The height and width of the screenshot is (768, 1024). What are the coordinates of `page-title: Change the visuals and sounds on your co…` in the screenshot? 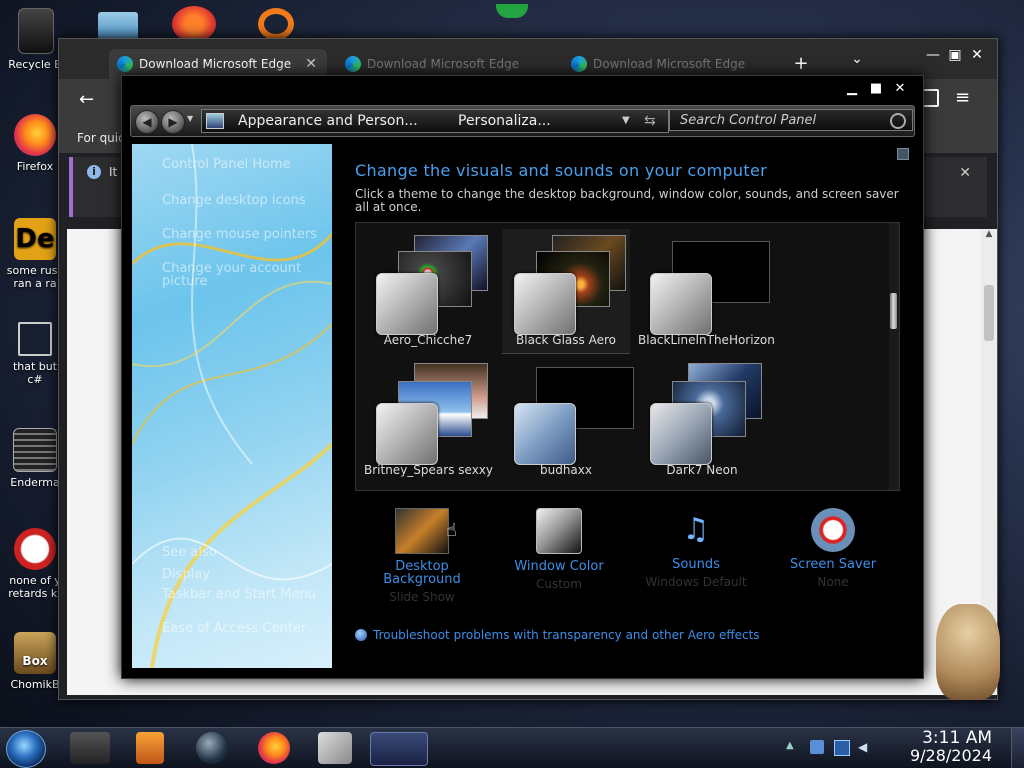 It's located at (561, 170).